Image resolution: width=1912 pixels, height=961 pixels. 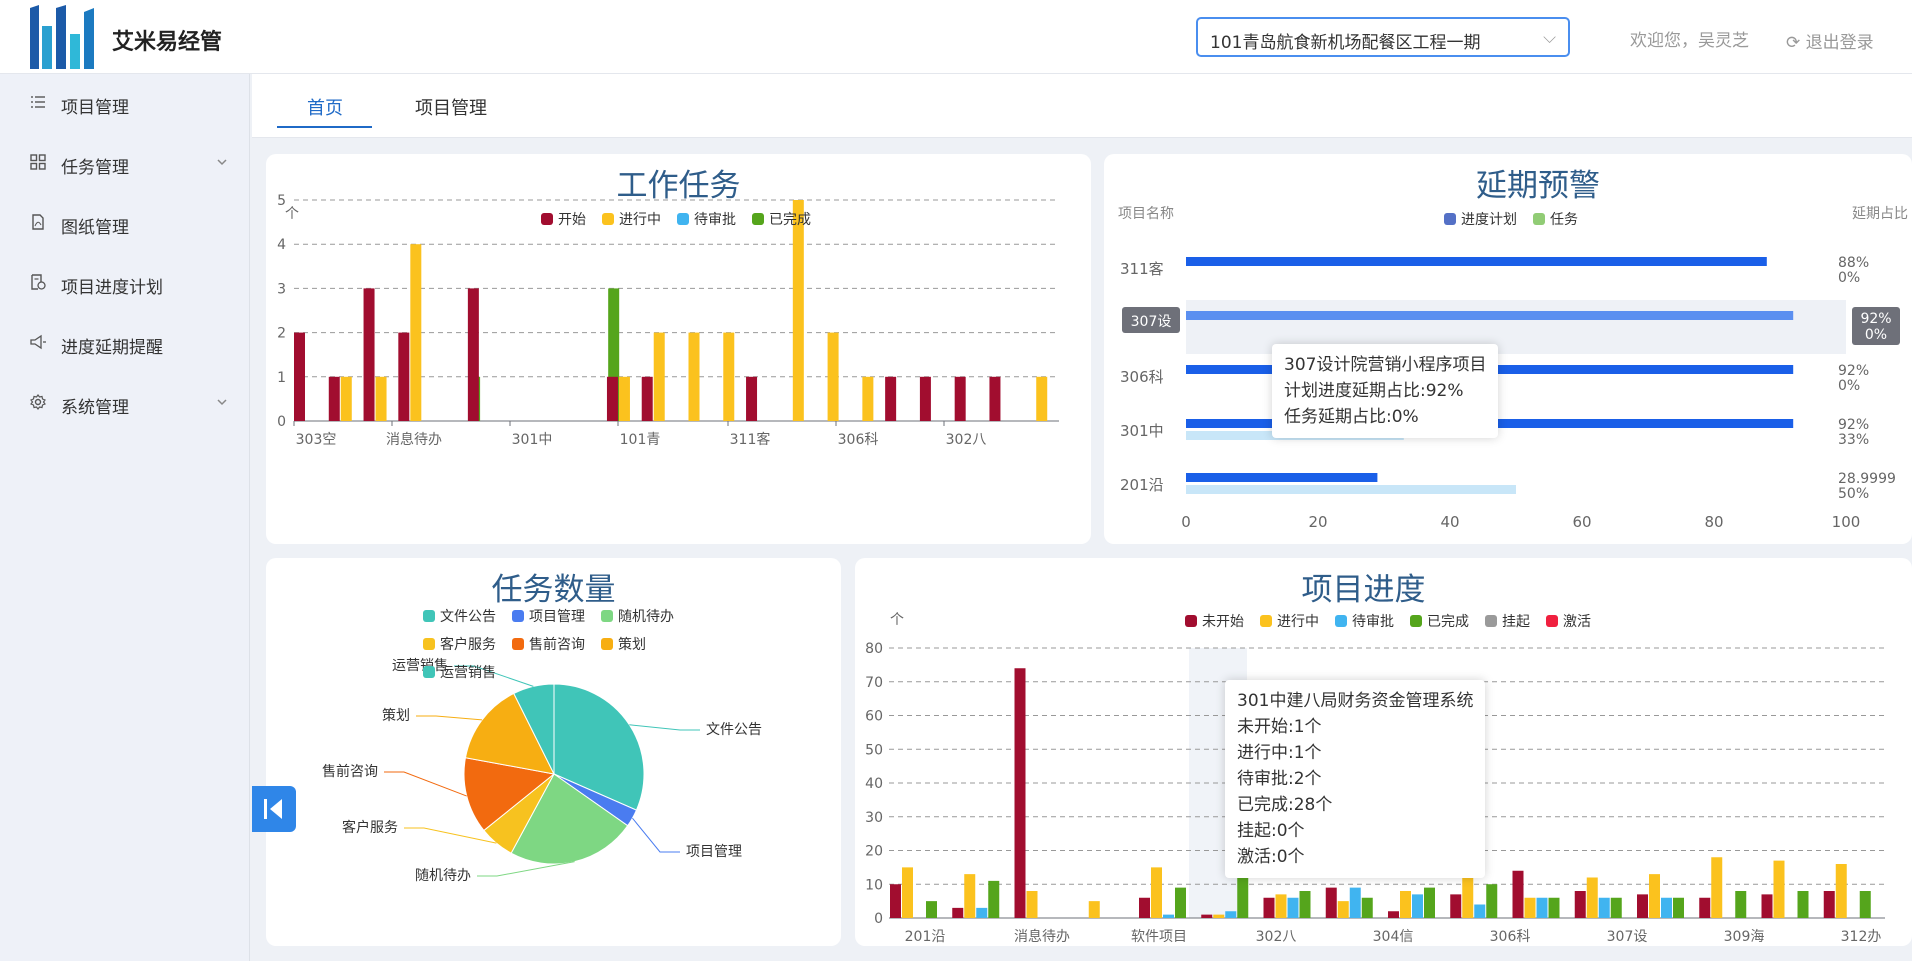 I want to click on legend-label: 售前咨询, so click(x=557, y=644).